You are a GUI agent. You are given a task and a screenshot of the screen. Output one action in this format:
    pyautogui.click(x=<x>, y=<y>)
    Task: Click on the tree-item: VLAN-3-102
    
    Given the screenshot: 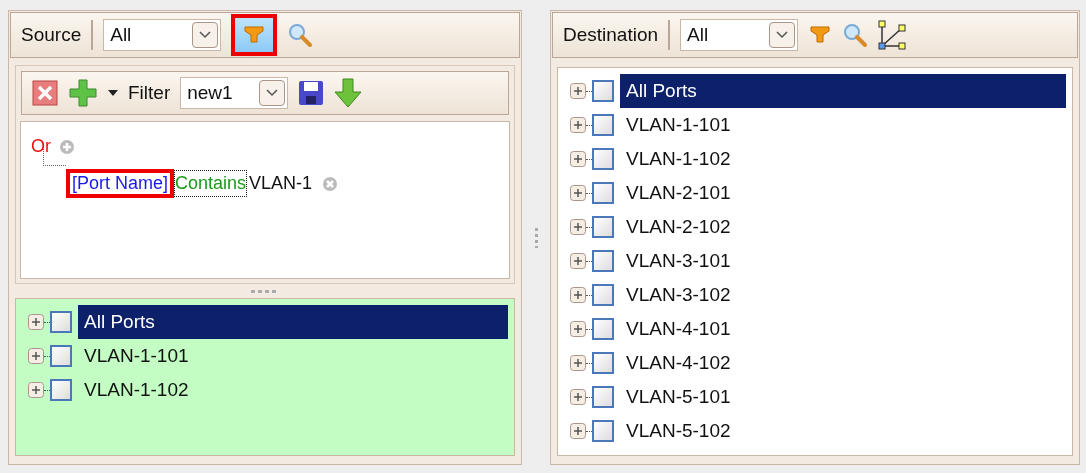 What is the action you would take?
    pyautogui.click(x=843, y=295)
    